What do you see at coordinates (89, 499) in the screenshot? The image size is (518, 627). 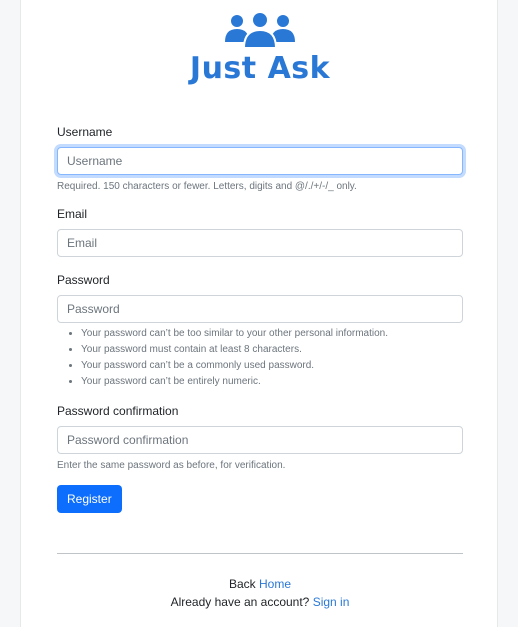 I see `register-button: Register` at bounding box center [89, 499].